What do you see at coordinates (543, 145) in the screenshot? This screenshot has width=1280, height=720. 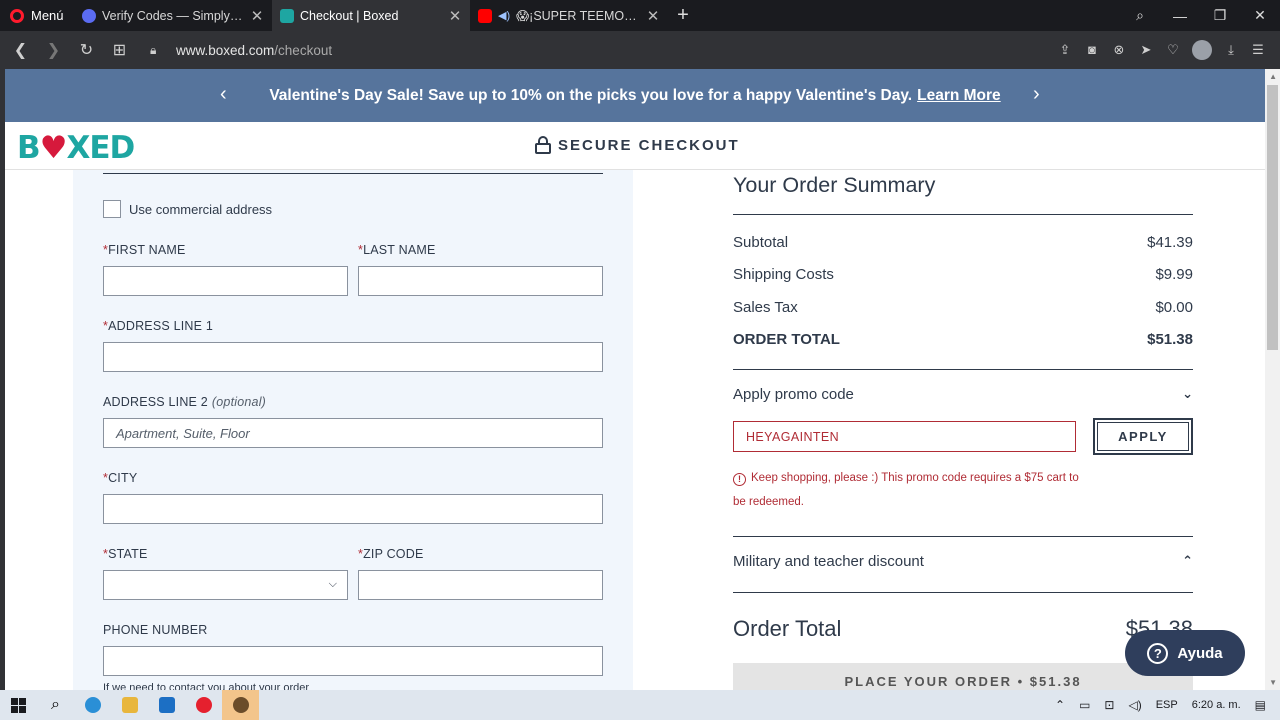 I see `padlock-icon` at bounding box center [543, 145].